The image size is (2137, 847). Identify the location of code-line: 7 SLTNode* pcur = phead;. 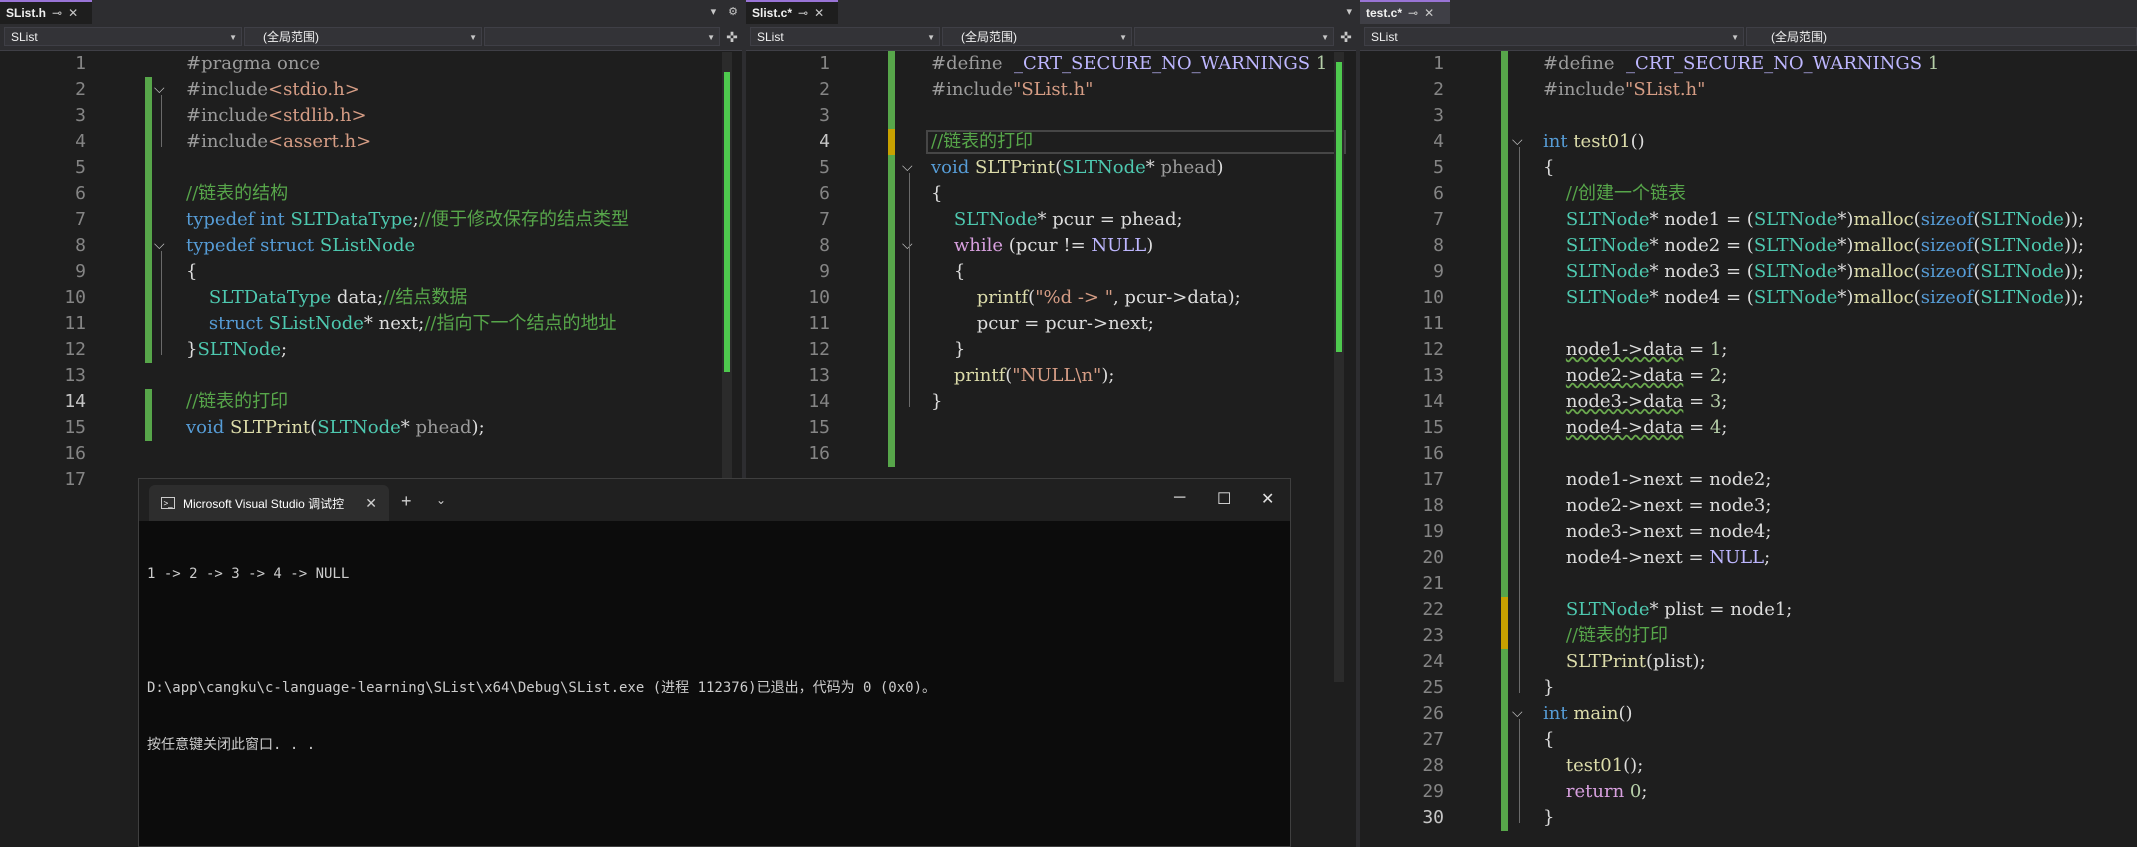
(1051, 220).